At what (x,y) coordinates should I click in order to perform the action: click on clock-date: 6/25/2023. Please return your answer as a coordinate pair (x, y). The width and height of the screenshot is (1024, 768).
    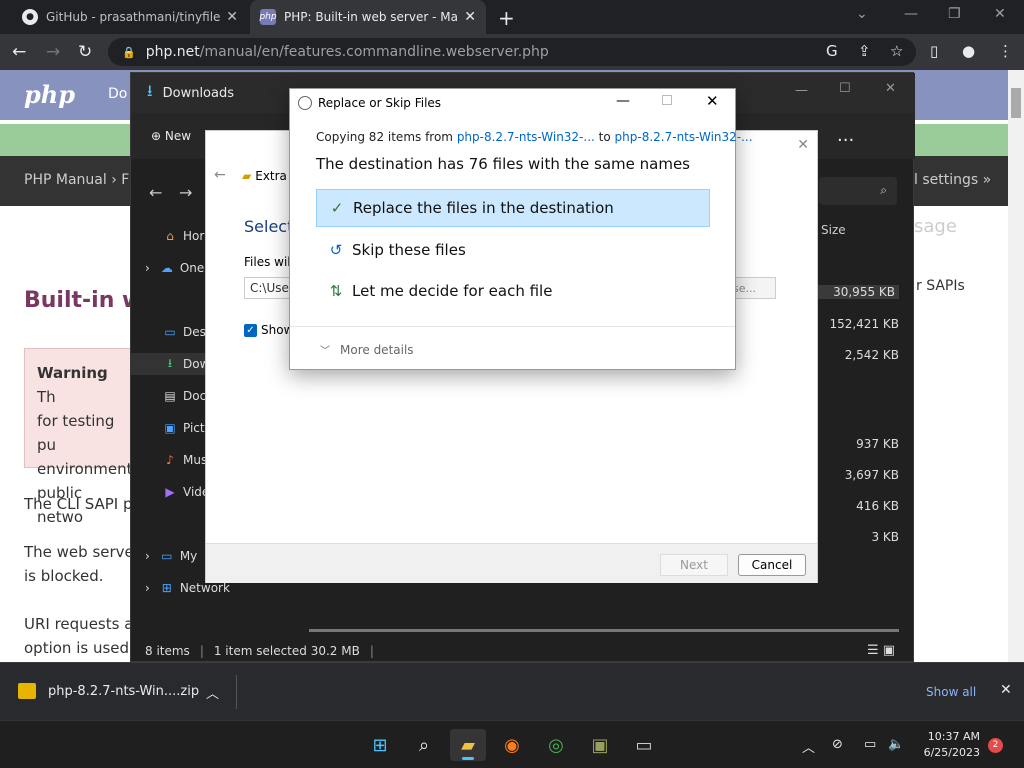
    Looking at the image, I should click on (951, 752).